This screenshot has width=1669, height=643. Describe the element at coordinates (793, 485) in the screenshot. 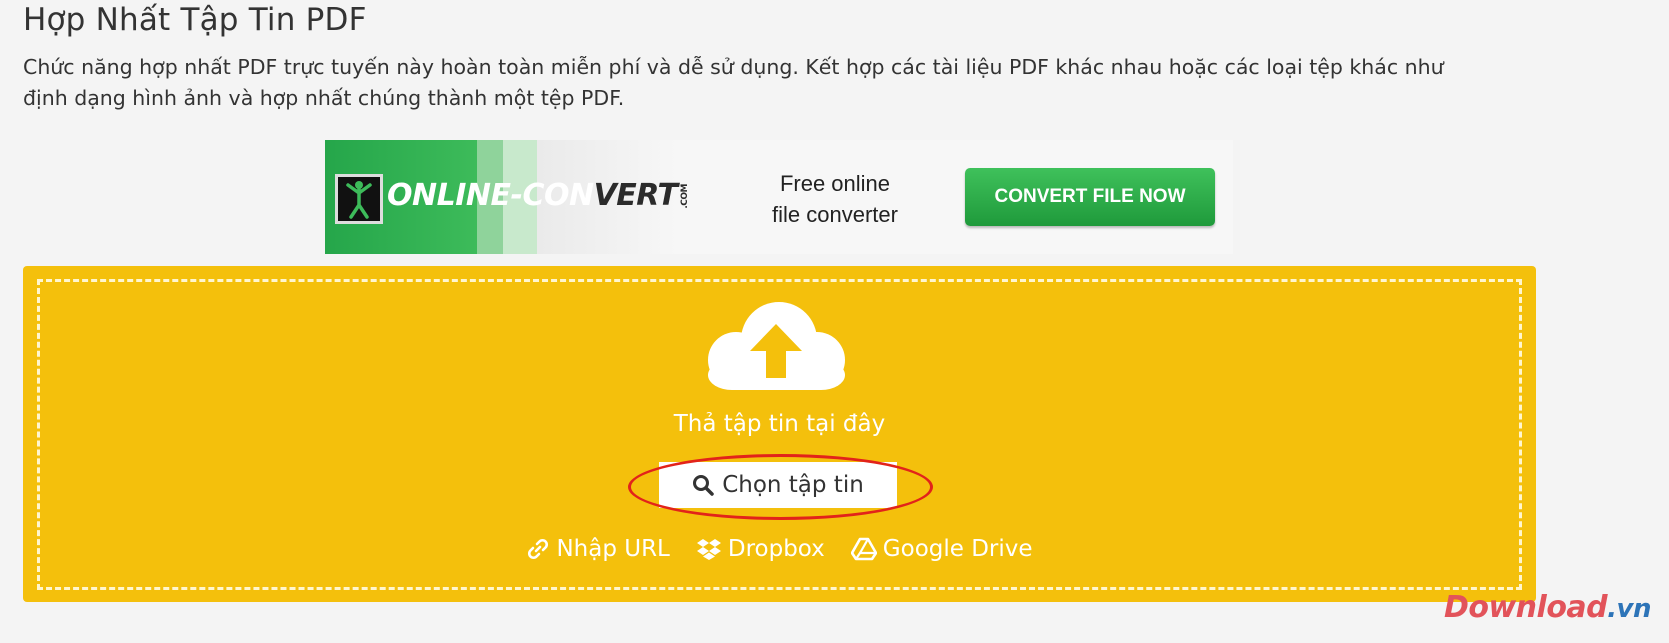

I see `choose-file-label: Chọn tập tin` at that location.